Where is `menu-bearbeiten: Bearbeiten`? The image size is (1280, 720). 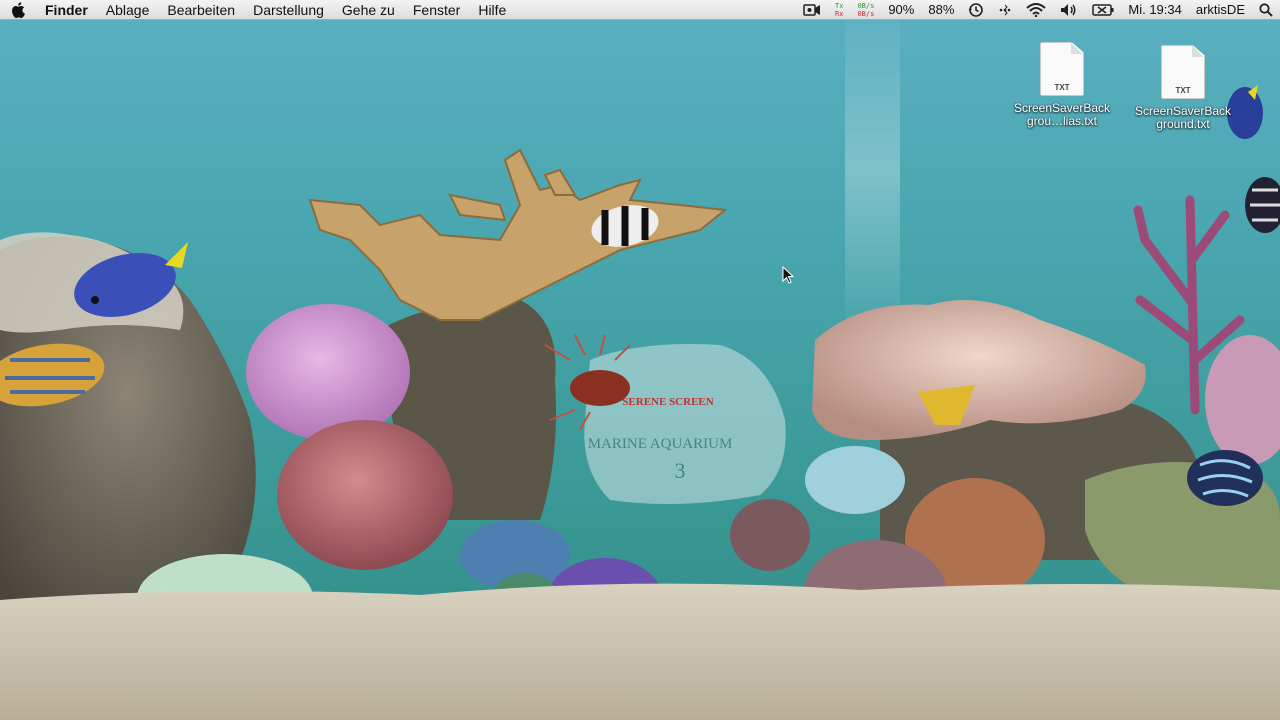 menu-bearbeiten: Bearbeiten is located at coordinates (201, 10).